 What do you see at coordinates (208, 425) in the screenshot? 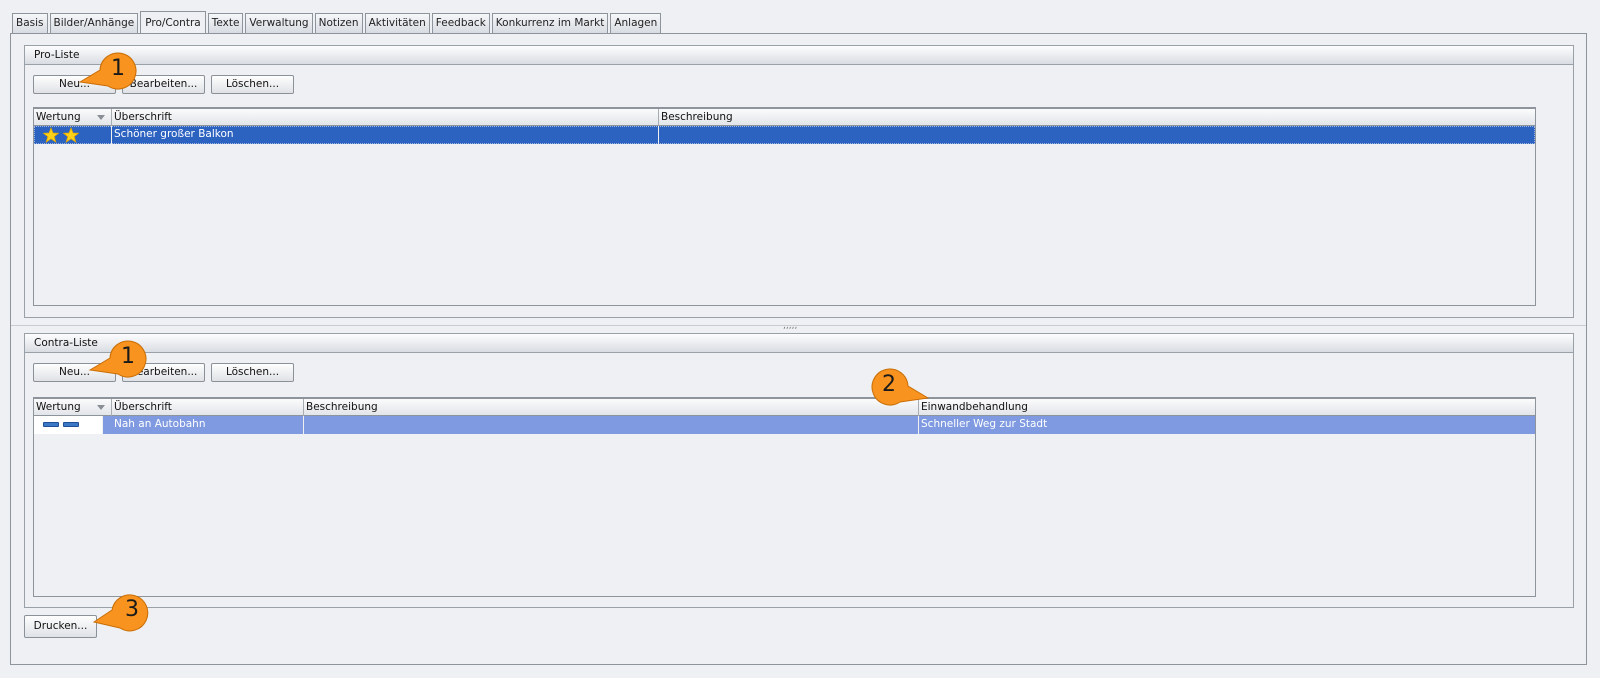
I see `heading-cell: Nah an Autobahn` at bounding box center [208, 425].